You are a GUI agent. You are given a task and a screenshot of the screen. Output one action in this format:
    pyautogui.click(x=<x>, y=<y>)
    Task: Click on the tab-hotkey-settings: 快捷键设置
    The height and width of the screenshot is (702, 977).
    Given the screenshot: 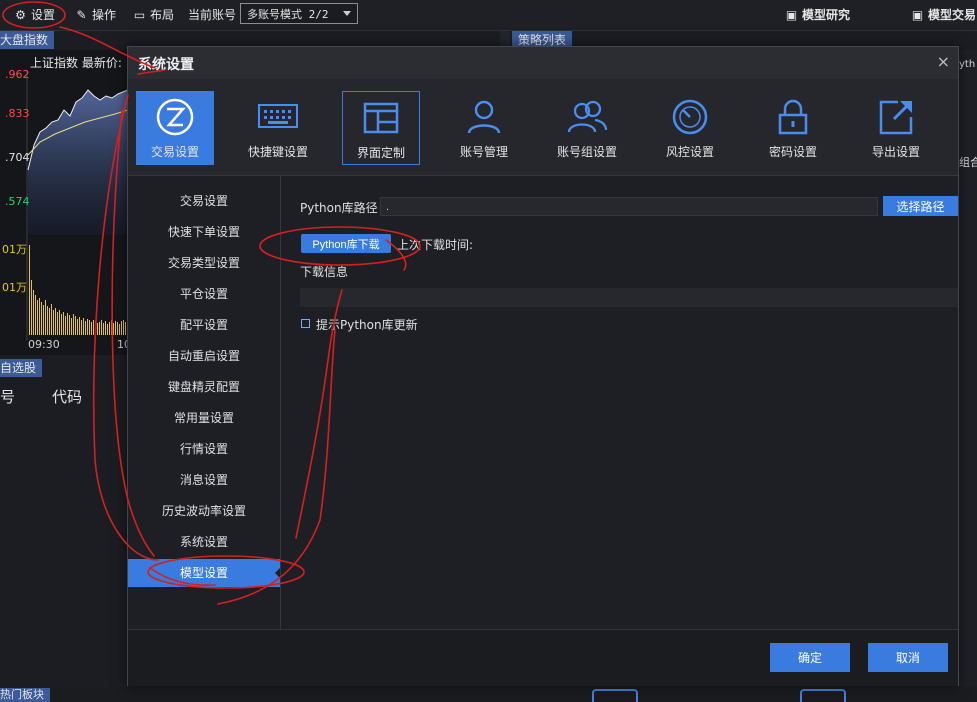 What is the action you would take?
    pyautogui.click(x=278, y=128)
    